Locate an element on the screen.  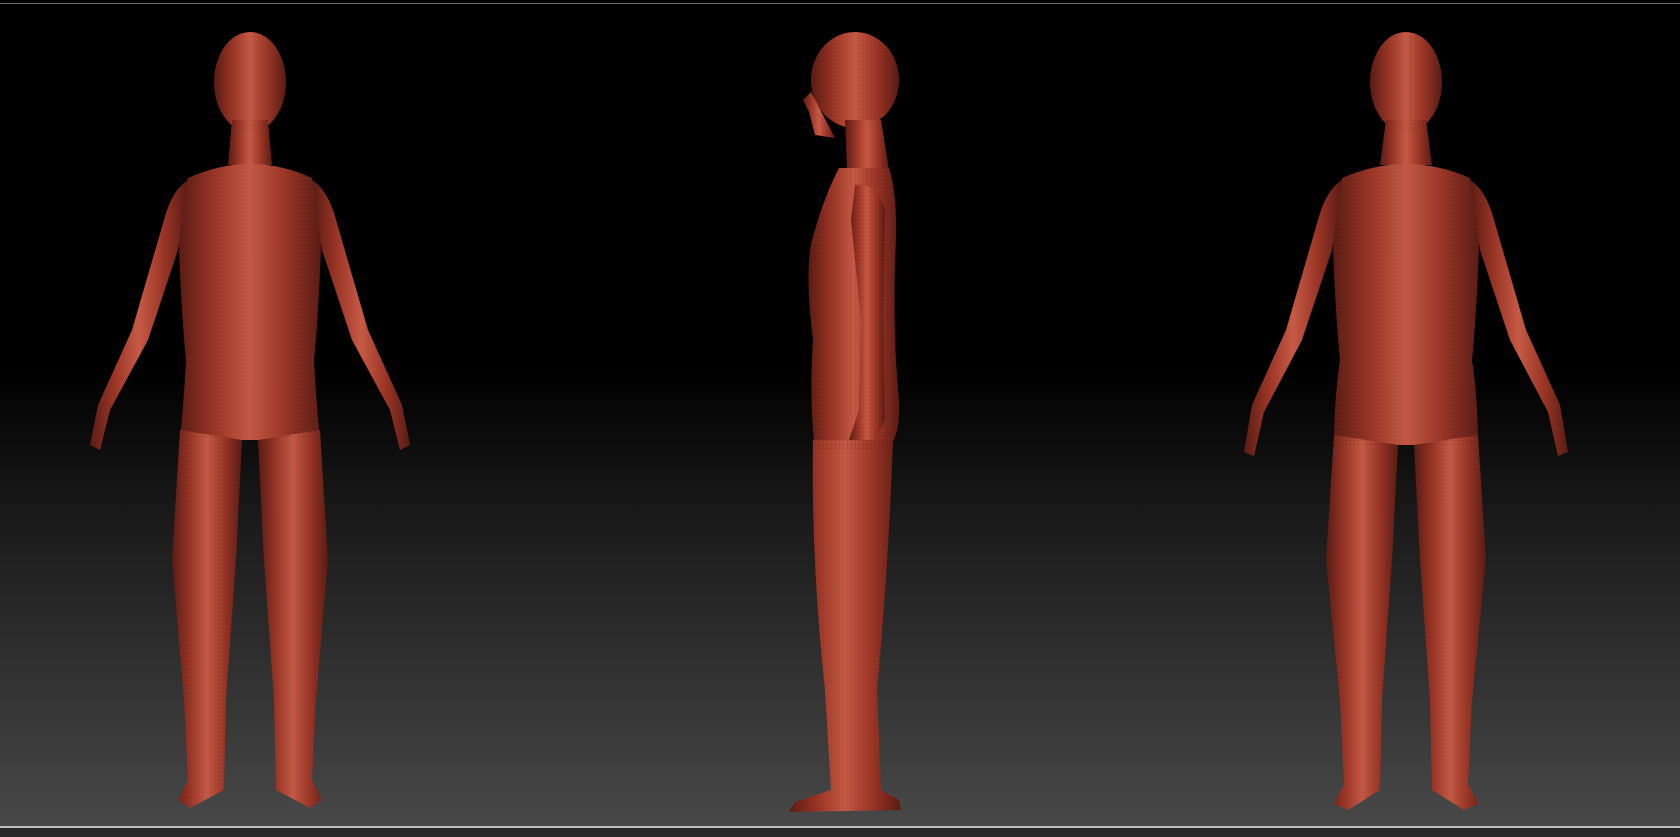
viewport-bottom-strip is located at coordinates (840, 832).